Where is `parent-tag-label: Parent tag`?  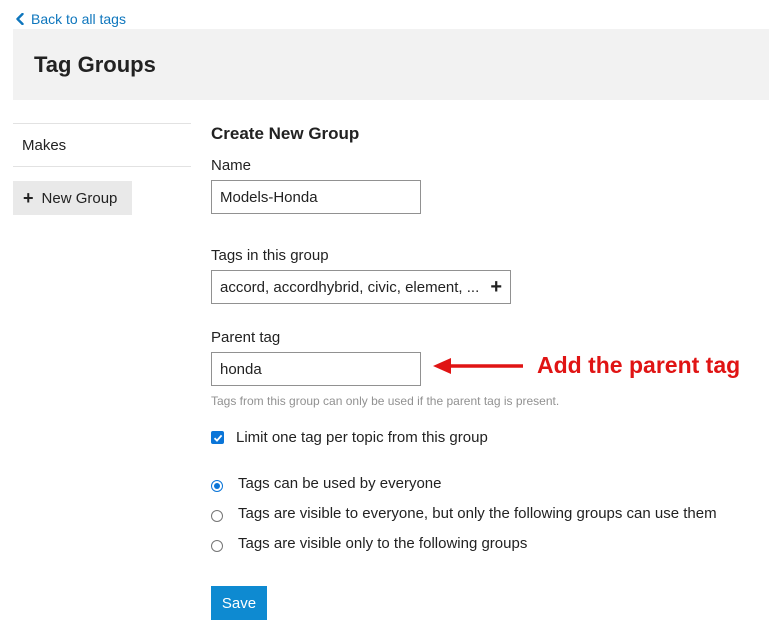
parent-tag-label: Parent tag is located at coordinates (246, 337).